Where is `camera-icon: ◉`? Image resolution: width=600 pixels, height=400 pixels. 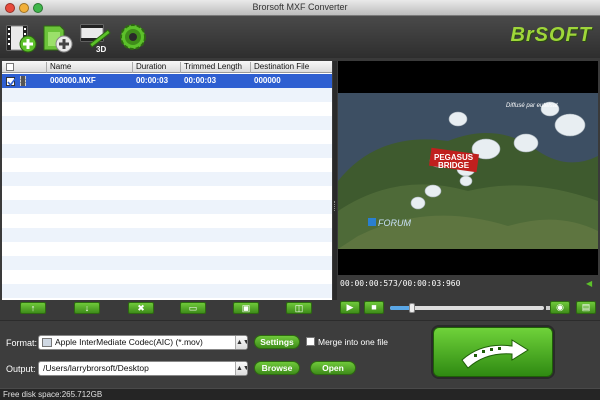 camera-icon: ◉ is located at coordinates (560, 307).